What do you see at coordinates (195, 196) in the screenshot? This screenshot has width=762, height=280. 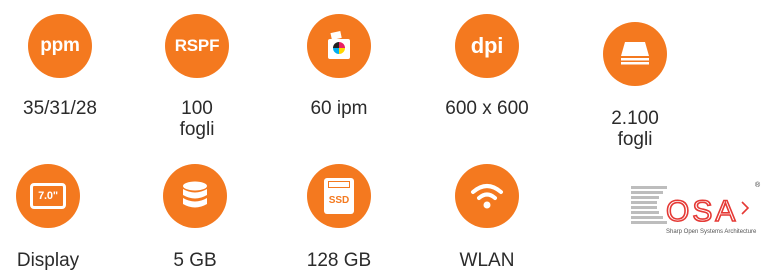 I see `storage-icon` at bounding box center [195, 196].